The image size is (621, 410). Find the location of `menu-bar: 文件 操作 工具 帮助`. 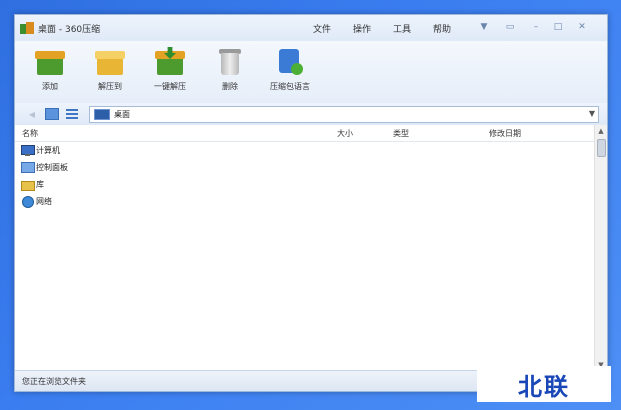

menu-bar: 文件 操作 工具 帮助 is located at coordinates (393, 28).